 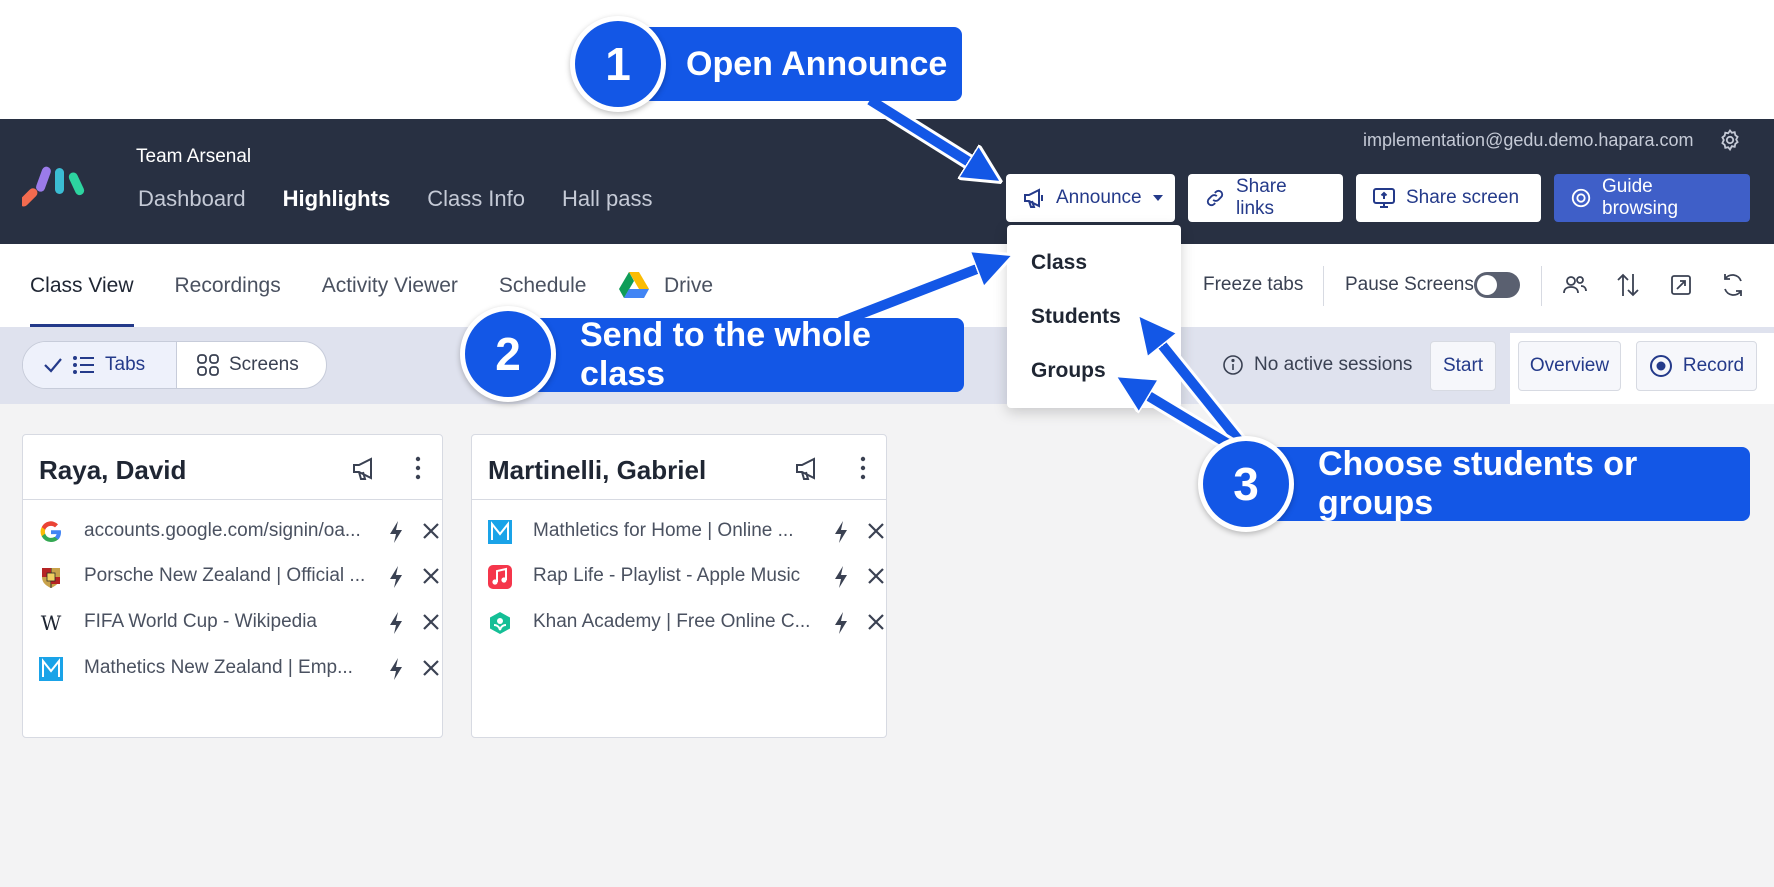 What do you see at coordinates (508, 354) in the screenshot?
I see `step2-badge: 2` at bounding box center [508, 354].